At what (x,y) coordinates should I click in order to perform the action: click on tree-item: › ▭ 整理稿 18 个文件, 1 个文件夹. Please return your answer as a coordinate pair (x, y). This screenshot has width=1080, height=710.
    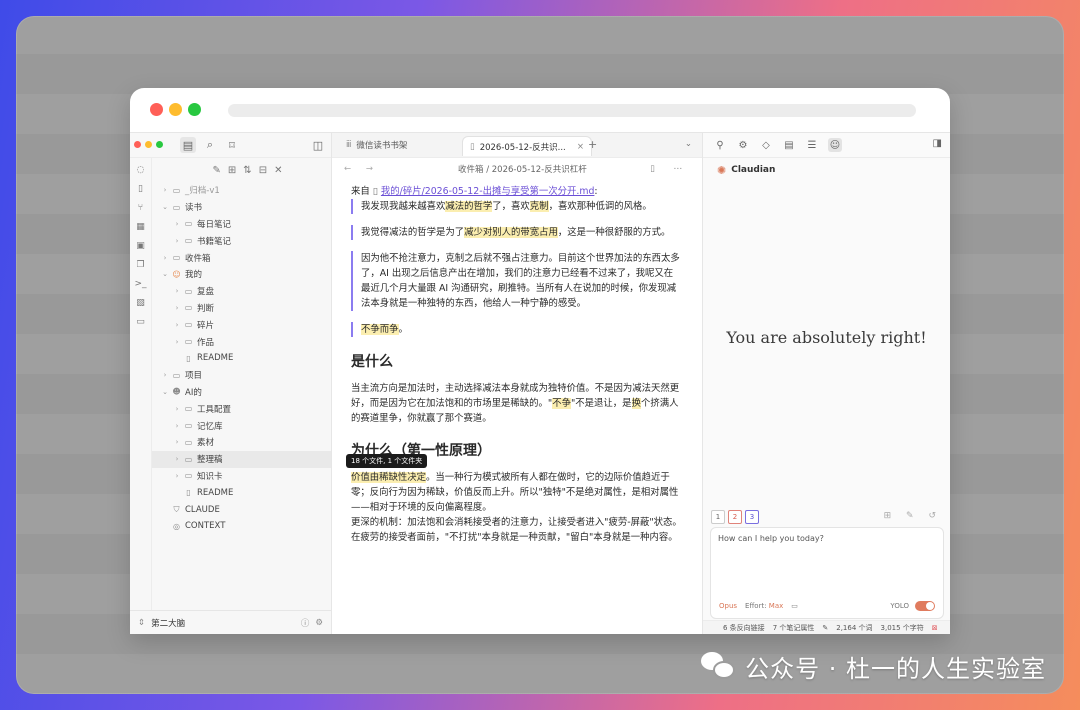
    Looking at the image, I should click on (290, 459).